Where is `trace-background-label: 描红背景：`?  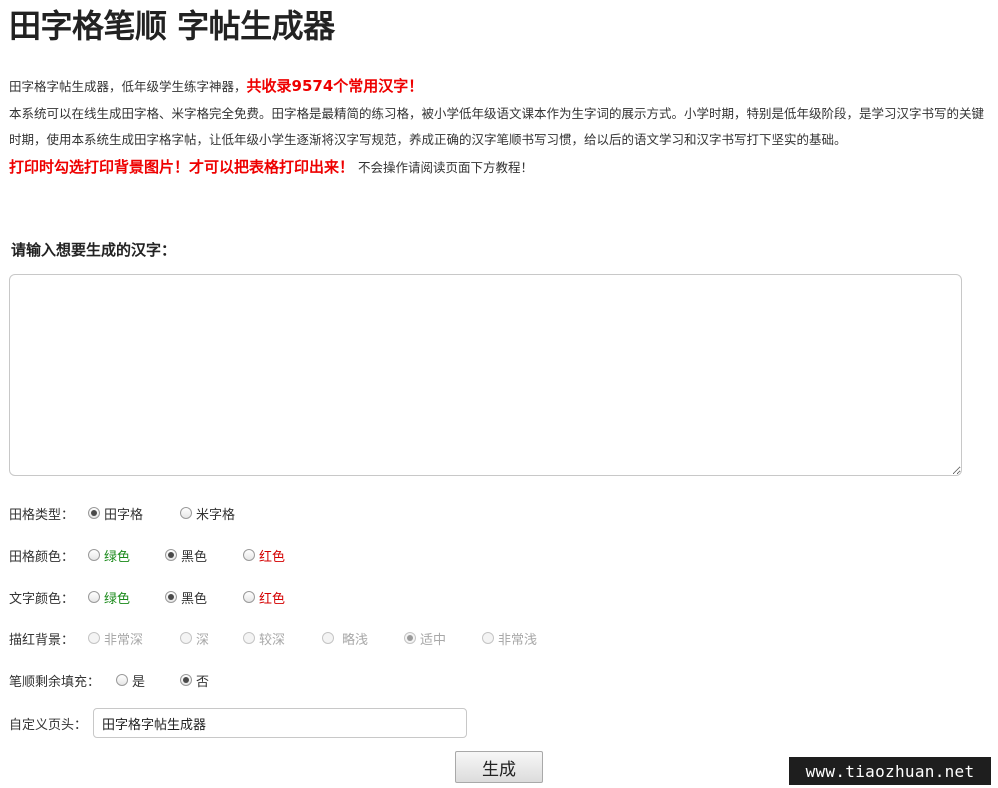 trace-background-label: 描红背景： is located at coordinates (42, 640).